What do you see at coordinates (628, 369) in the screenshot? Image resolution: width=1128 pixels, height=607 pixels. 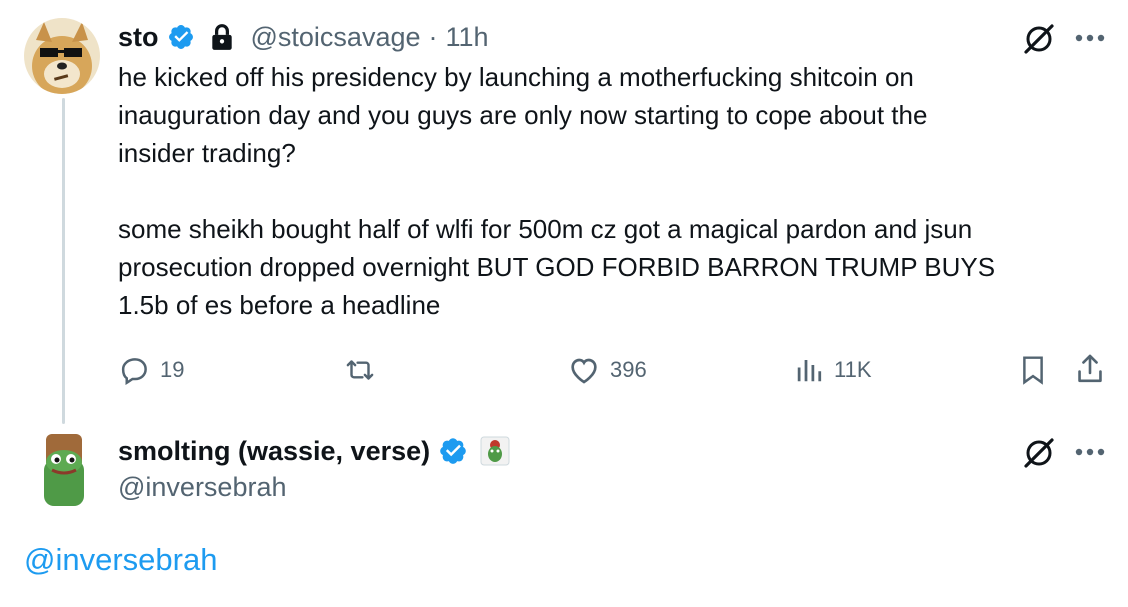 I see `like-count: 396` at bounding box center [628, 369].